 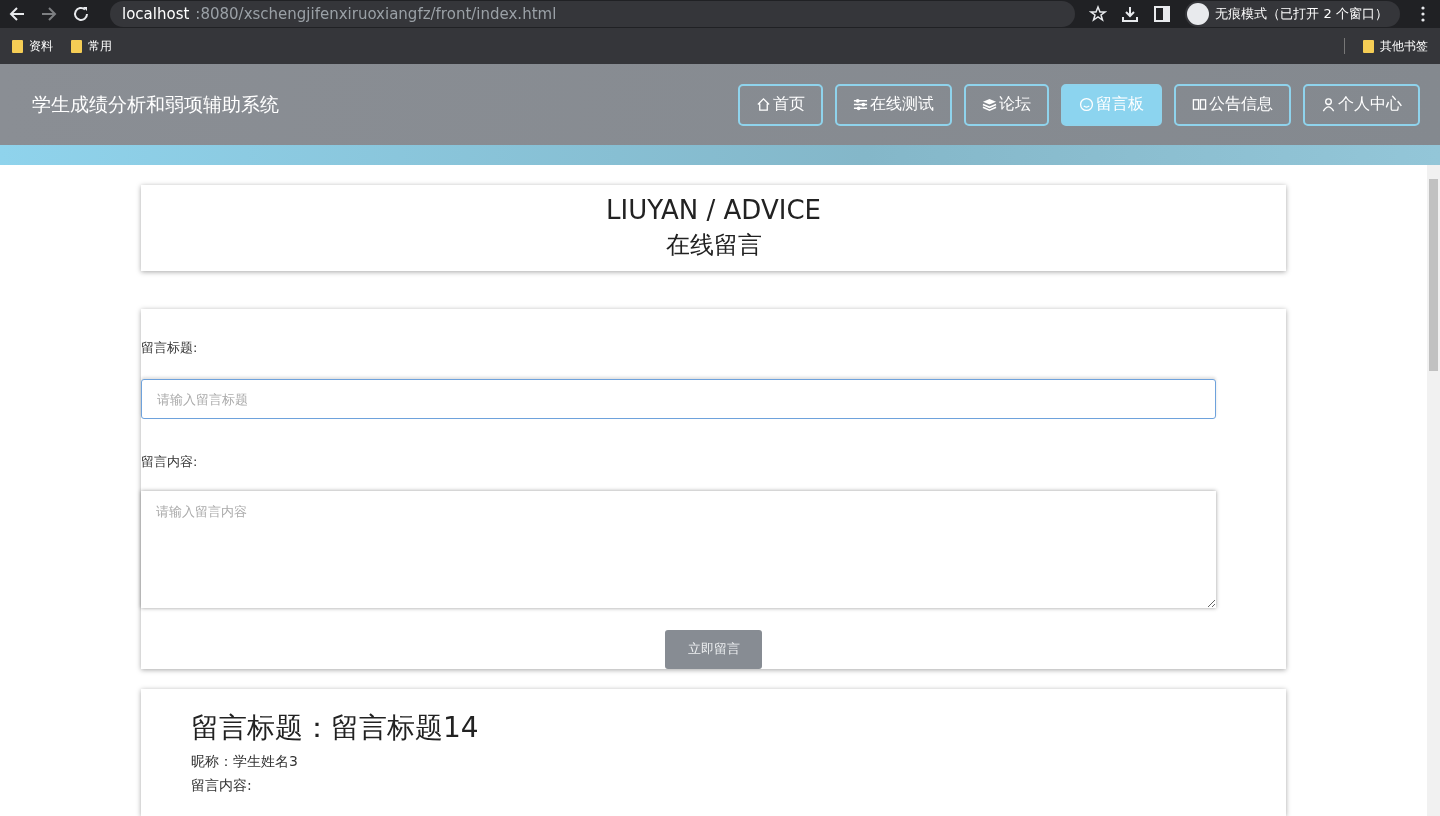 I want to click on nav-tab: 论坛, so click(x=1006, y=104).